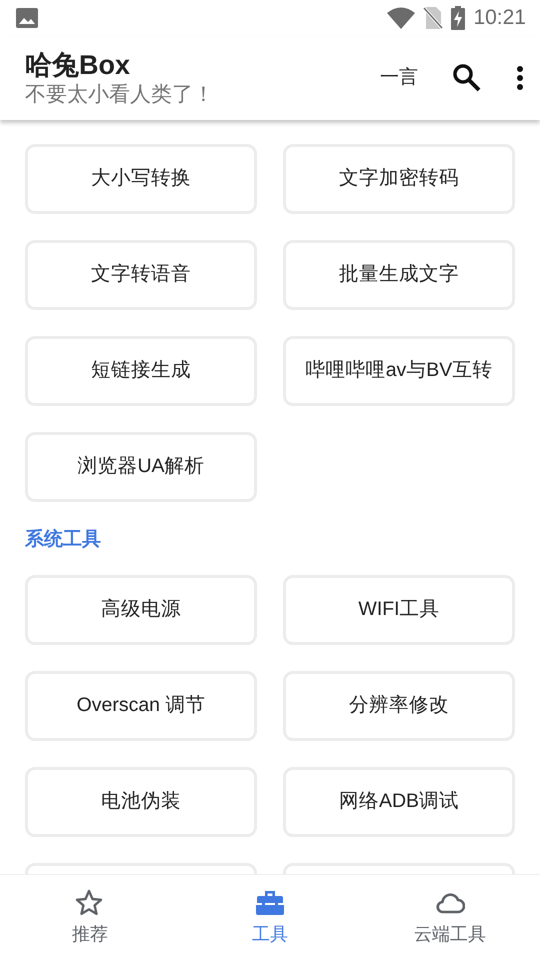 This screenshot has height=960, width=540. I want to click on tool-button: 网络ADB调试, so click(399, 801).